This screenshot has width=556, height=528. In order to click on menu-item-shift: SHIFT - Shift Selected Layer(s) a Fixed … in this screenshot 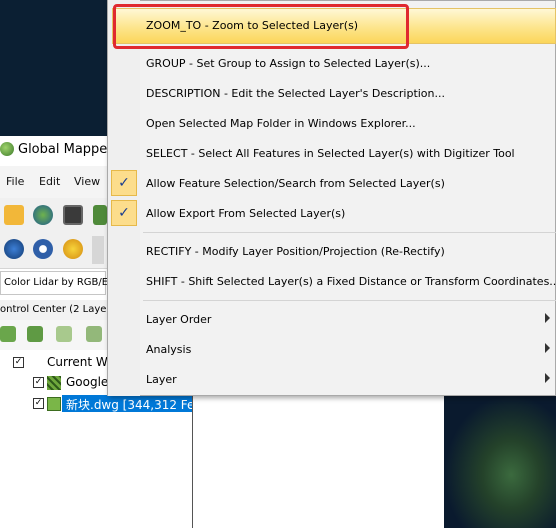, I will do `click(351, 281)`.